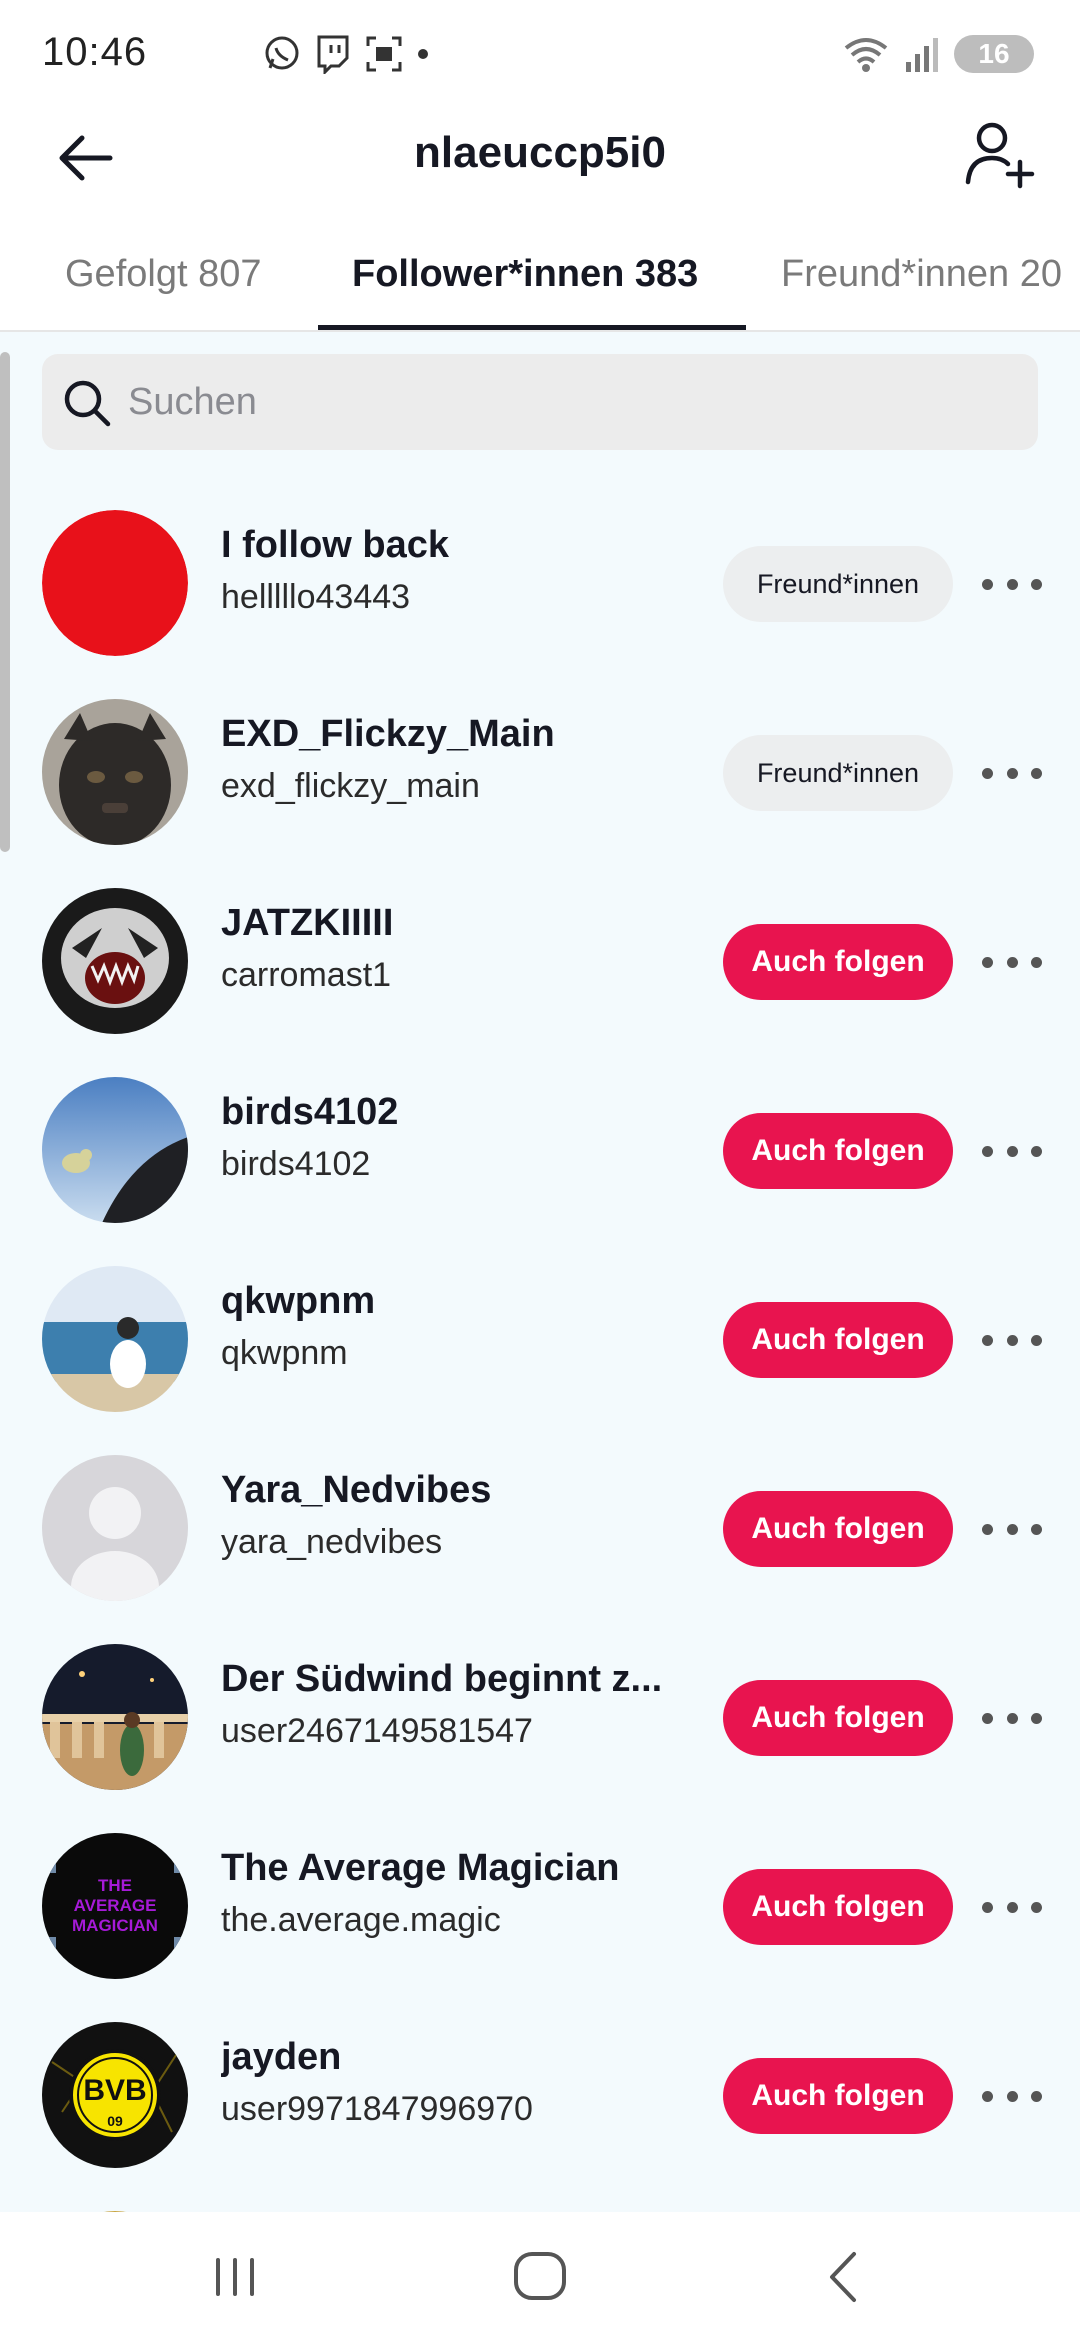  Describe the element at coordinates (451, 1301) in the screenshot. I see `display-name: qkwpnm` at that location.